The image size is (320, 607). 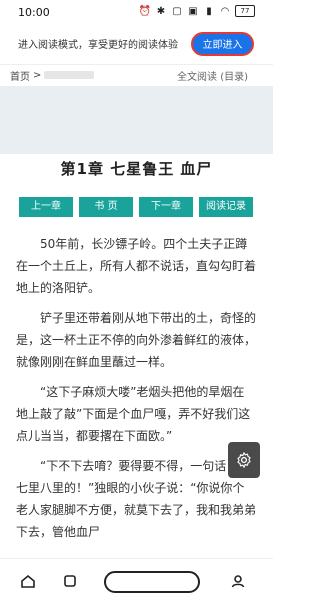 I want to click on status-bar: 10:00 ⏰ ✱ ▢ ▣ ▮ ◠ 77, so click(x=136, y=12).